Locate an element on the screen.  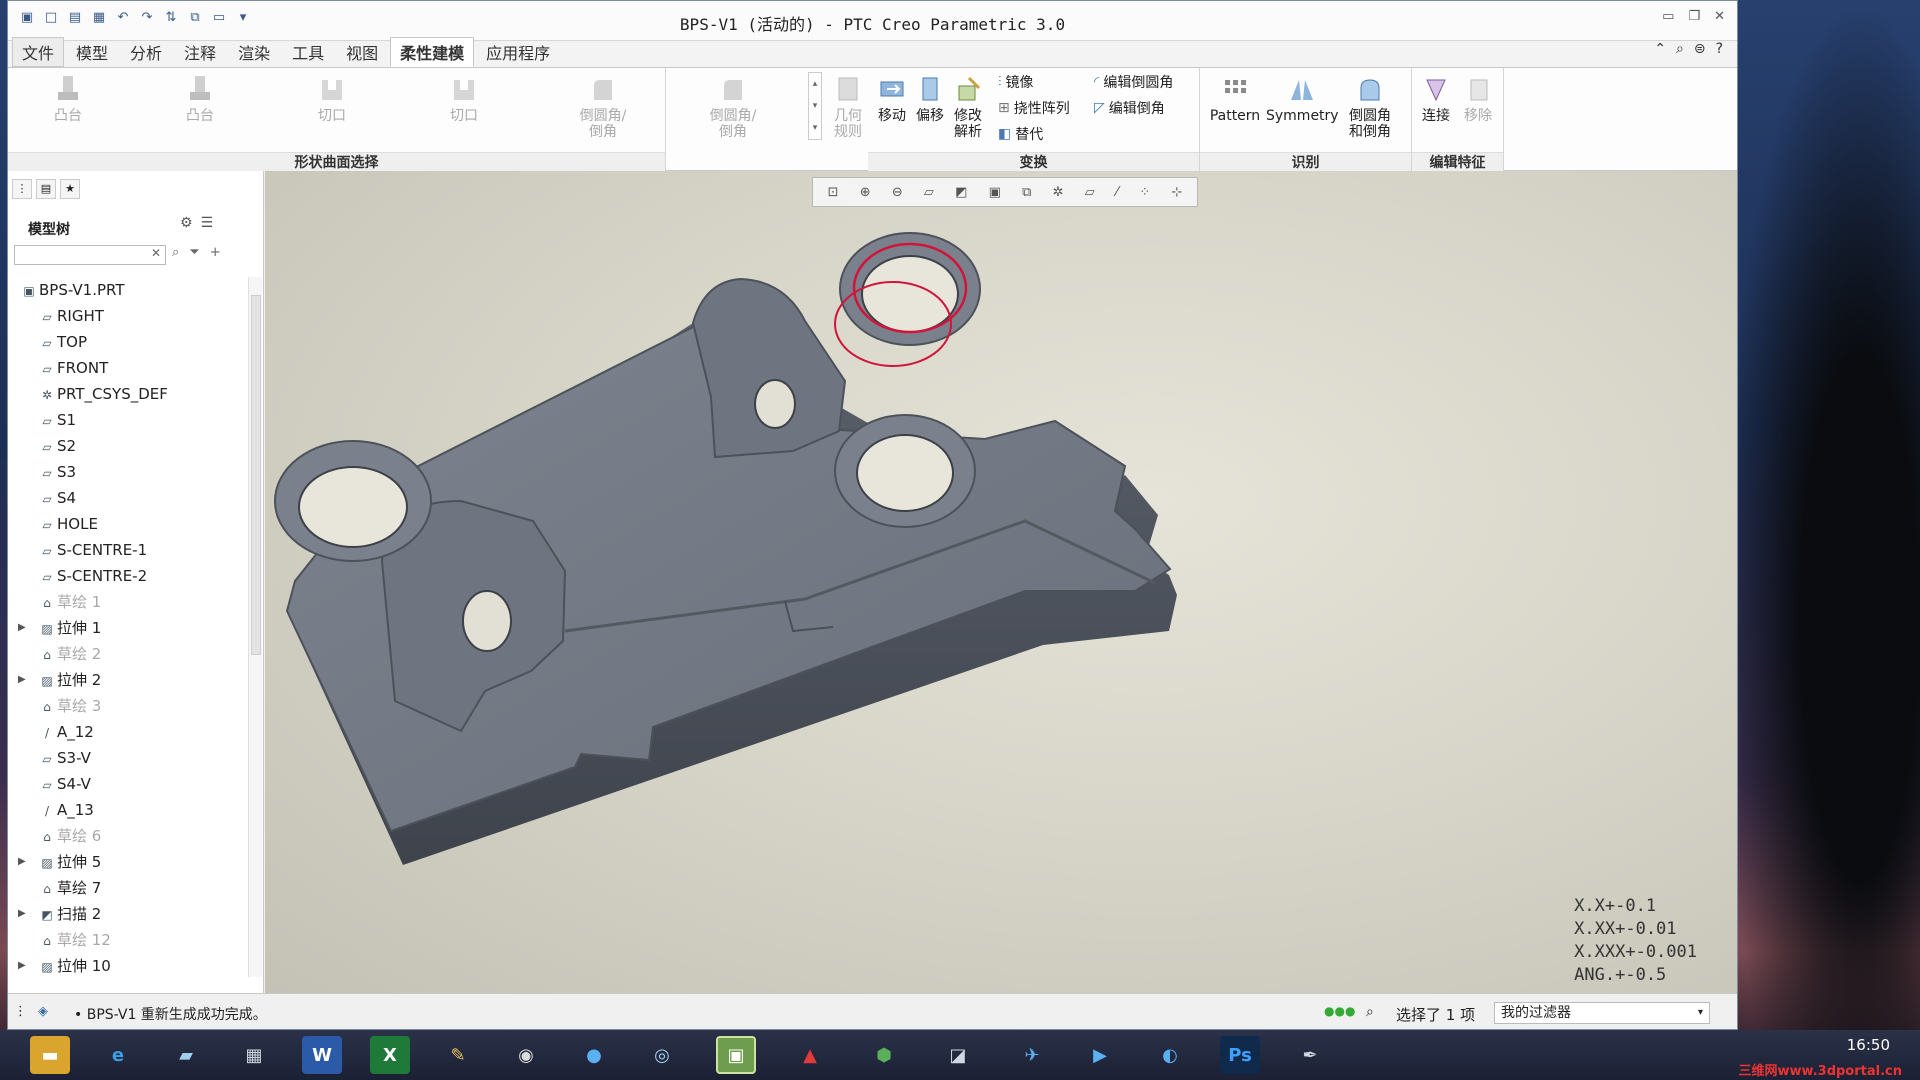
tab-annotate: 注释 is located at coordinates (200, 52).